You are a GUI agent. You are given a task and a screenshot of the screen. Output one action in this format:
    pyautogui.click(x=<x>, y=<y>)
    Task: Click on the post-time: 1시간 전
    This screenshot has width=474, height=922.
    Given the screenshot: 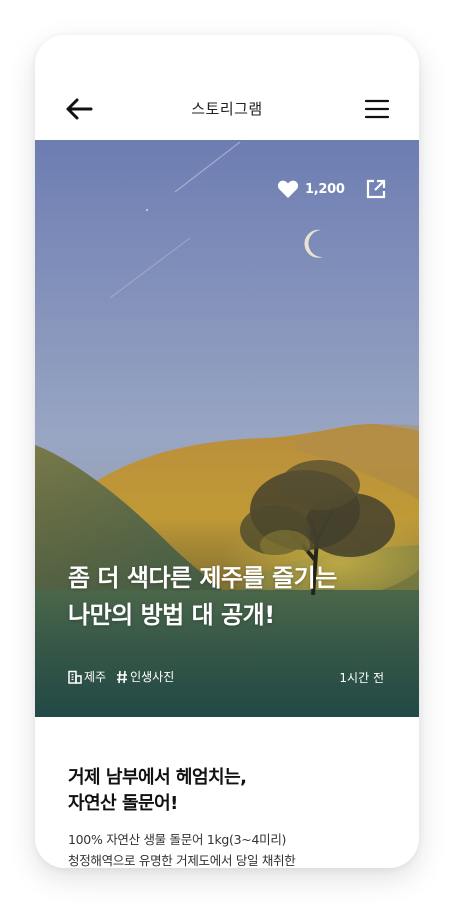 What is the action you would take?
    pyautogui.click(x=361, y=678)
    